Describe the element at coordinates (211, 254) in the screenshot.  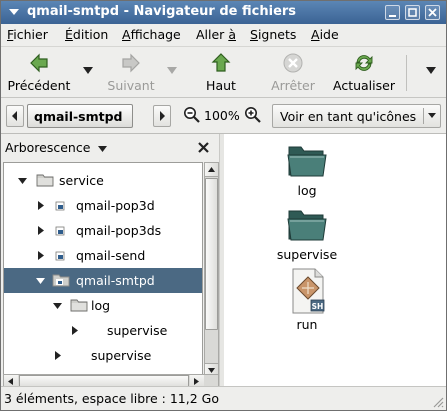
I see `tree-vertical-scroll-thumb` at that location.